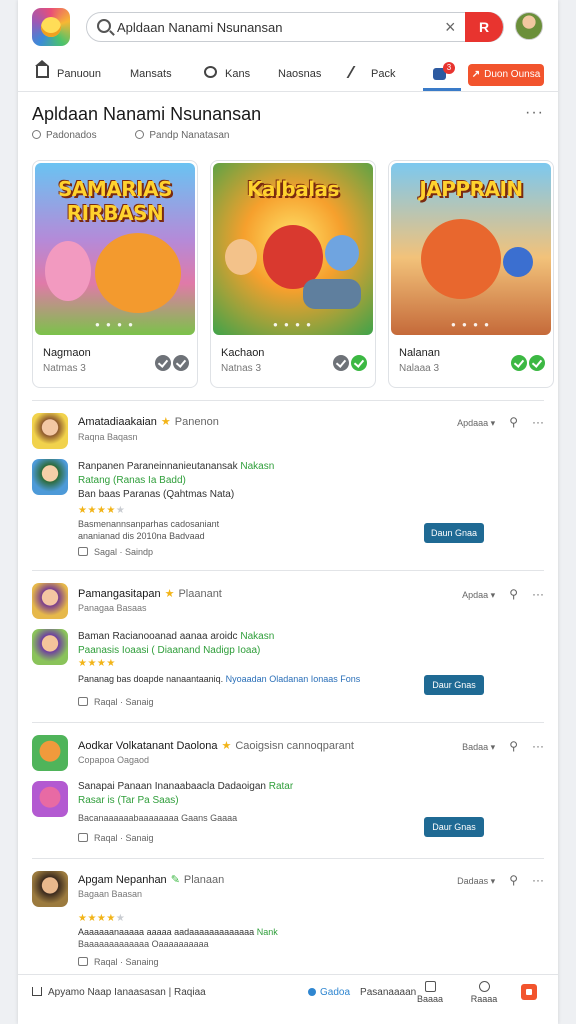 This screenshot has height=1024, width=576. What do you see at coordinates (241, 368) in the screenshot?
I see `card-subtitle: Natnas 3` at bounding box center [241, 368].